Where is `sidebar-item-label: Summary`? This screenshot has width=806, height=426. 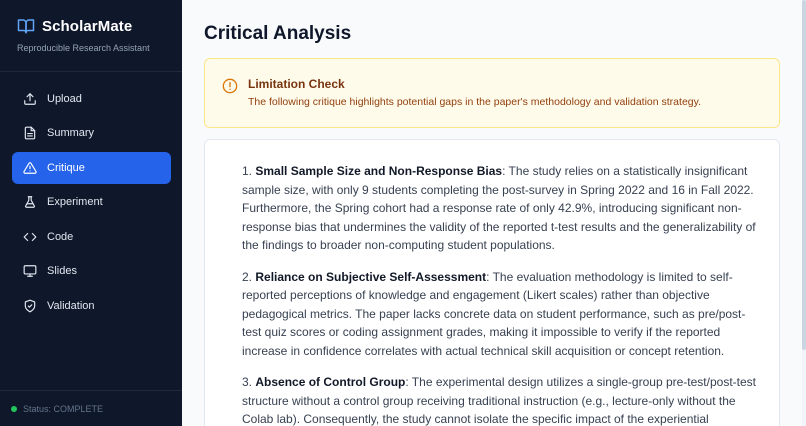 sidebar-item-label: Summary is located at coordinates (71, 133).